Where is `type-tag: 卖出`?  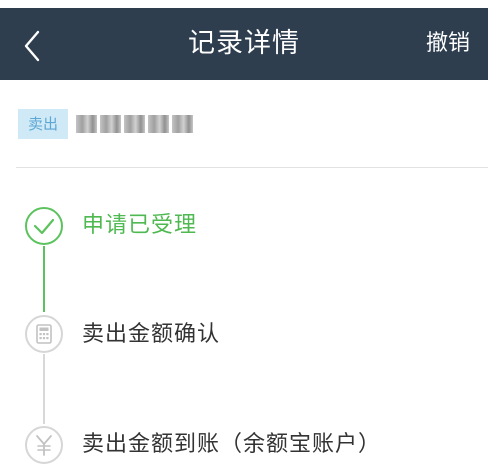
type-tag: 卖出 is located at coordinates (43, 124).